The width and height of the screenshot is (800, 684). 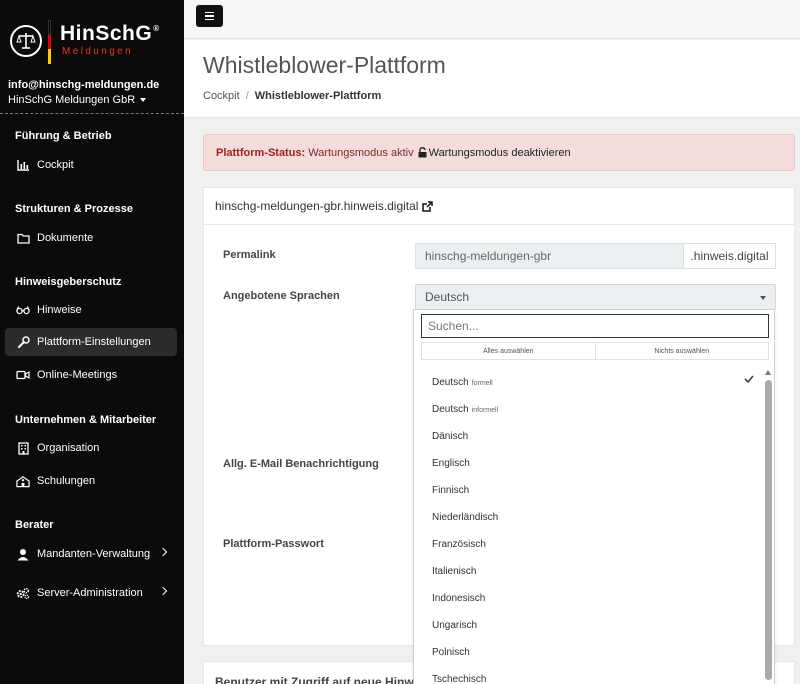 What do you see at coordinates (428, 206) in the screenshot?
I see `external-link-icon` at bounding box center [428, 206].